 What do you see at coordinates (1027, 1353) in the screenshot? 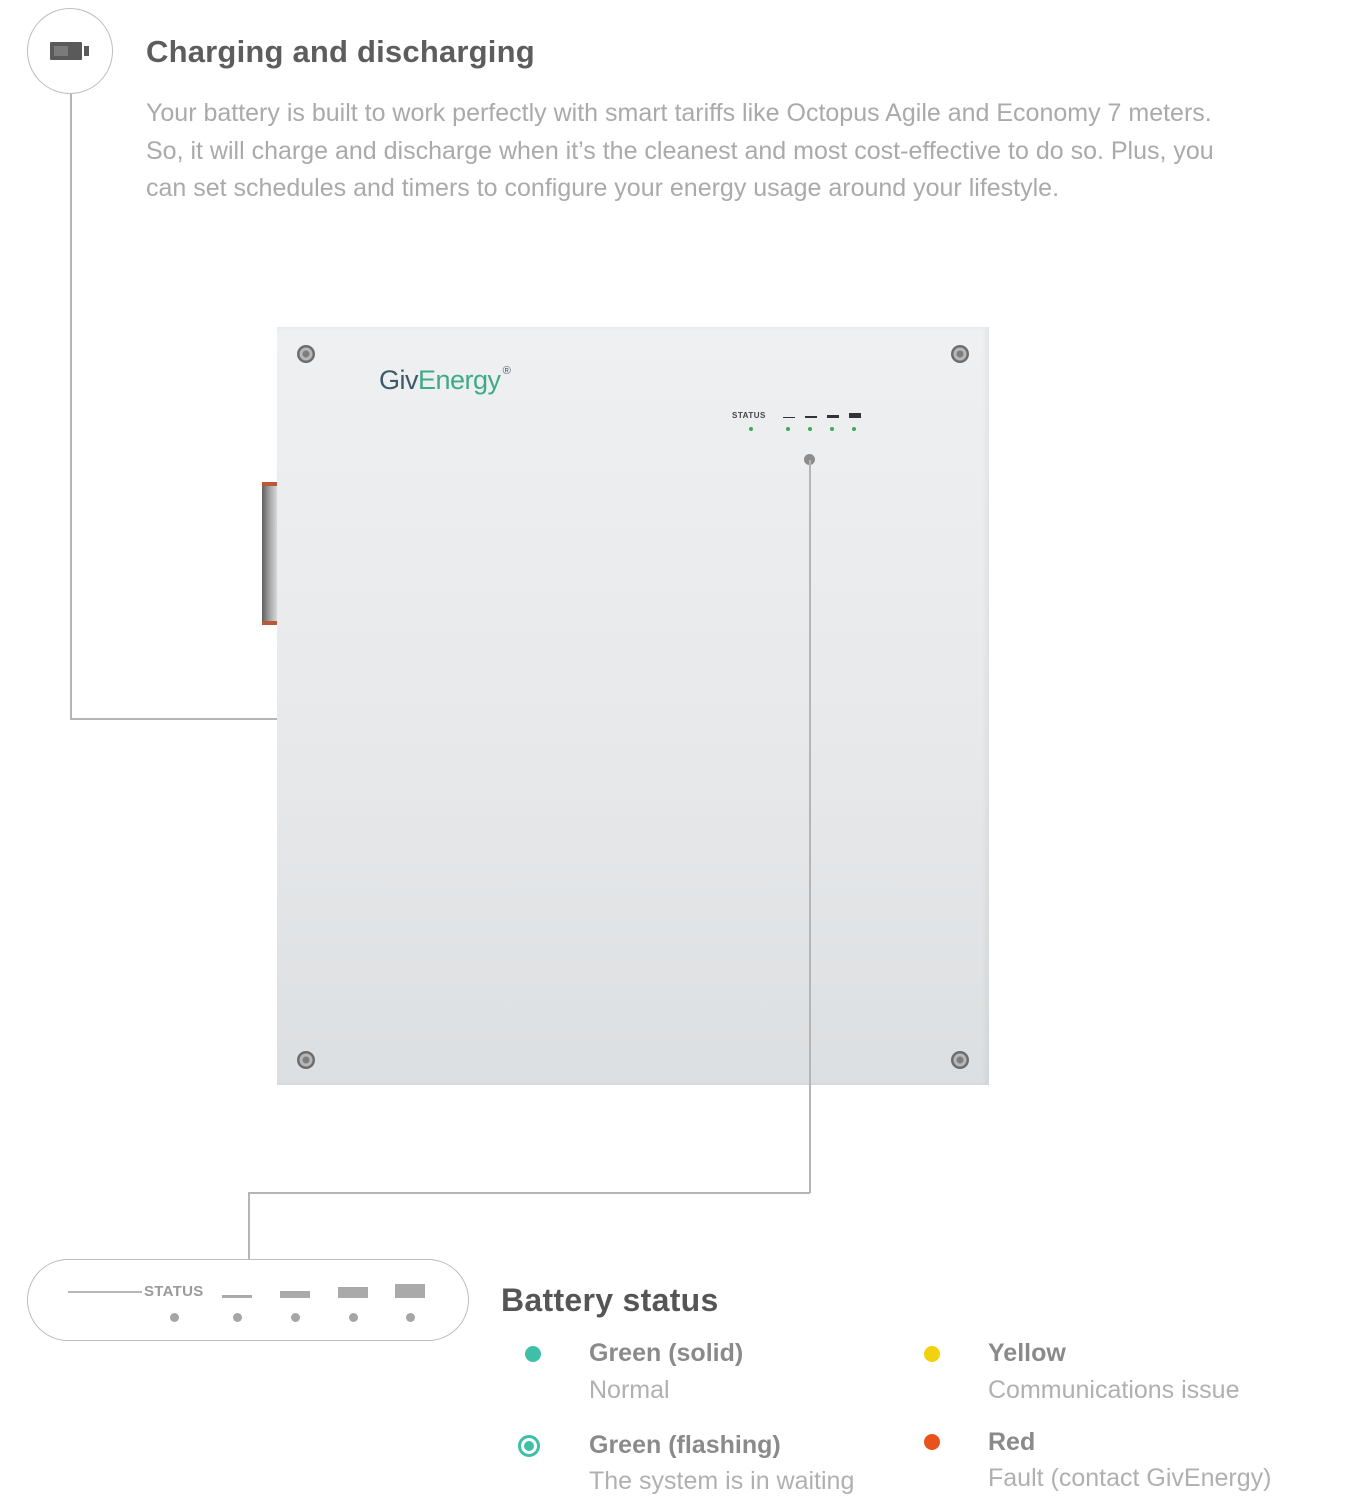
I see `legend-item-name: Yellow` at bounding box center [1027, 1353].